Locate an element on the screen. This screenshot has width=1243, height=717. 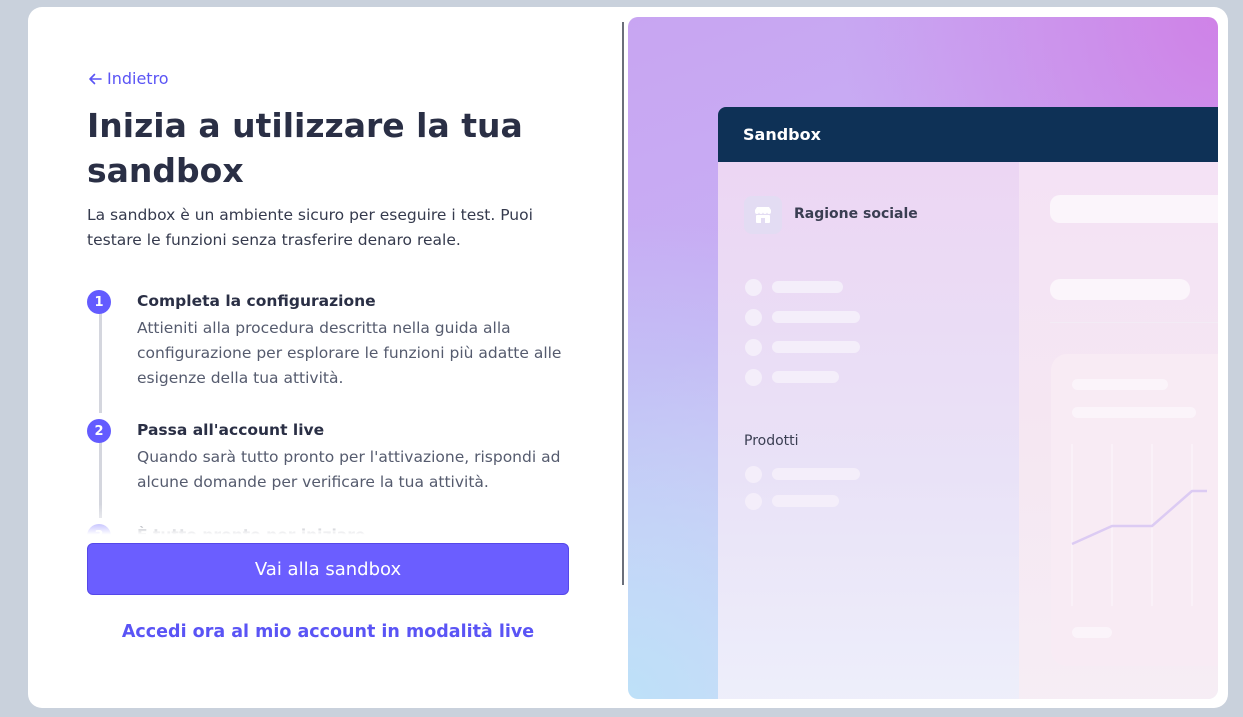
mockup-content is located at coordinates (1118, 430).